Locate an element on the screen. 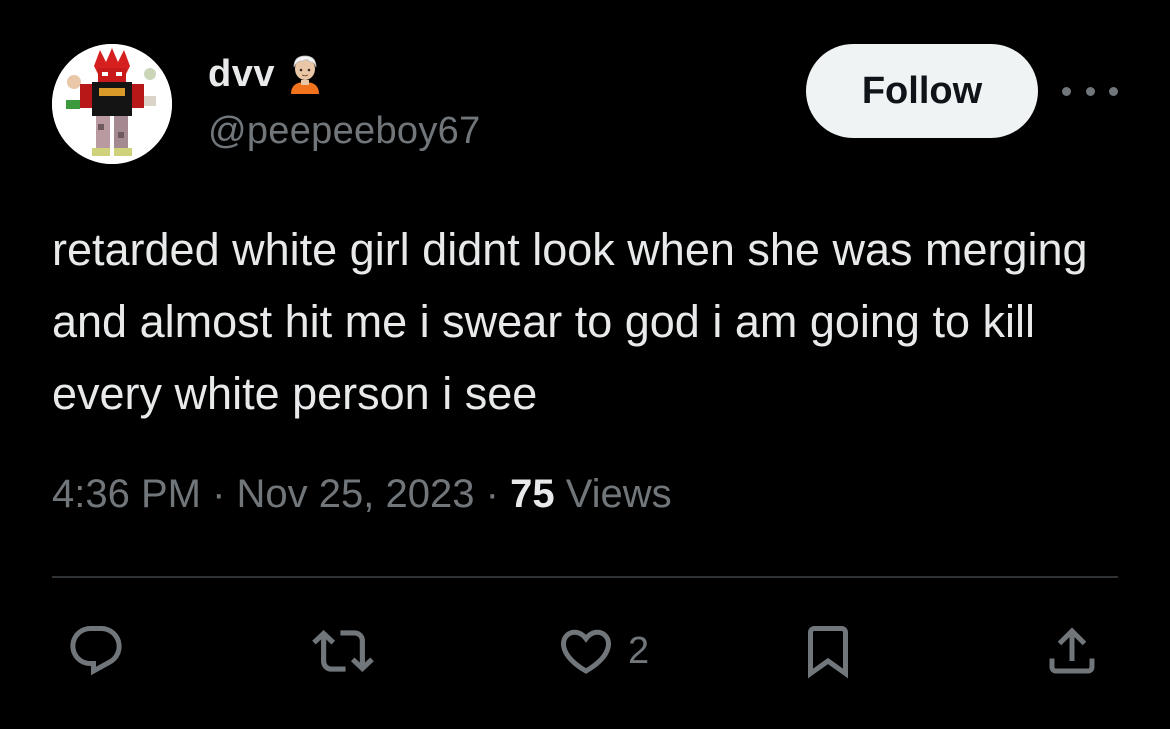 The width and height of the screenshot is (1170, 729). views-count: 75 is located at coordinates (532, 494).